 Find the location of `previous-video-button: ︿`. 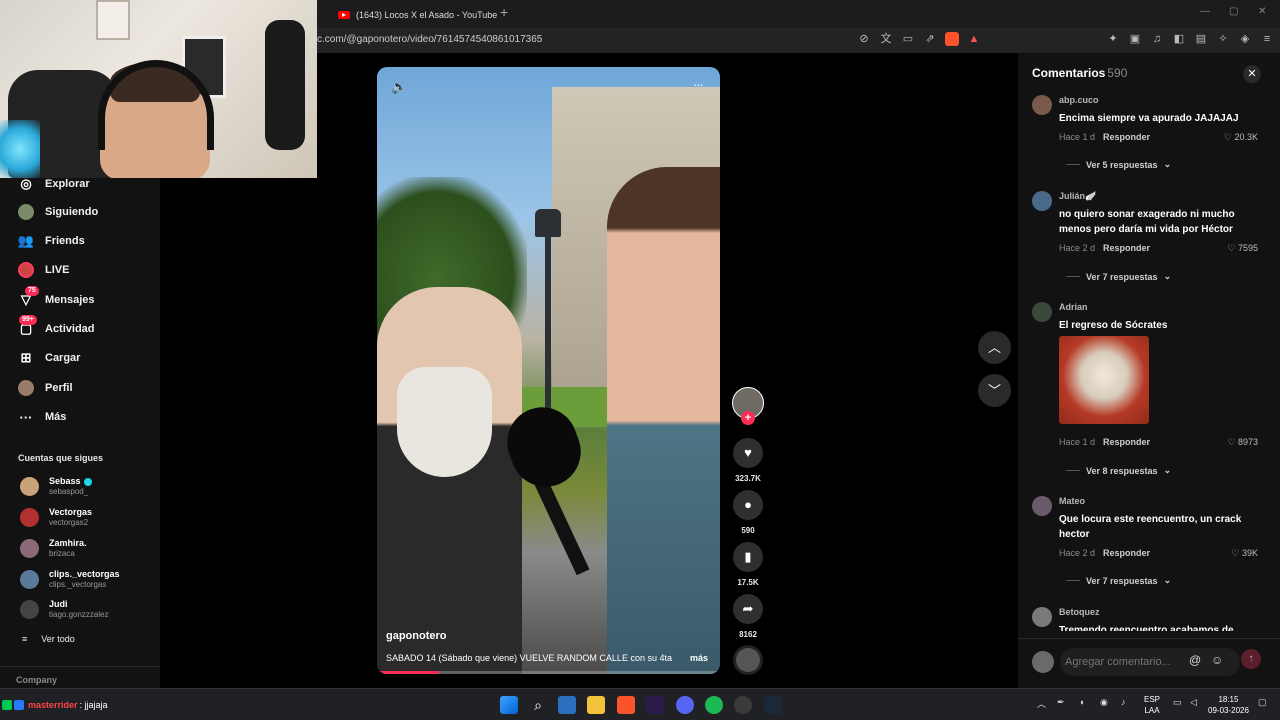

previous-video-button: ︿ is located at coordinates (994, 347).